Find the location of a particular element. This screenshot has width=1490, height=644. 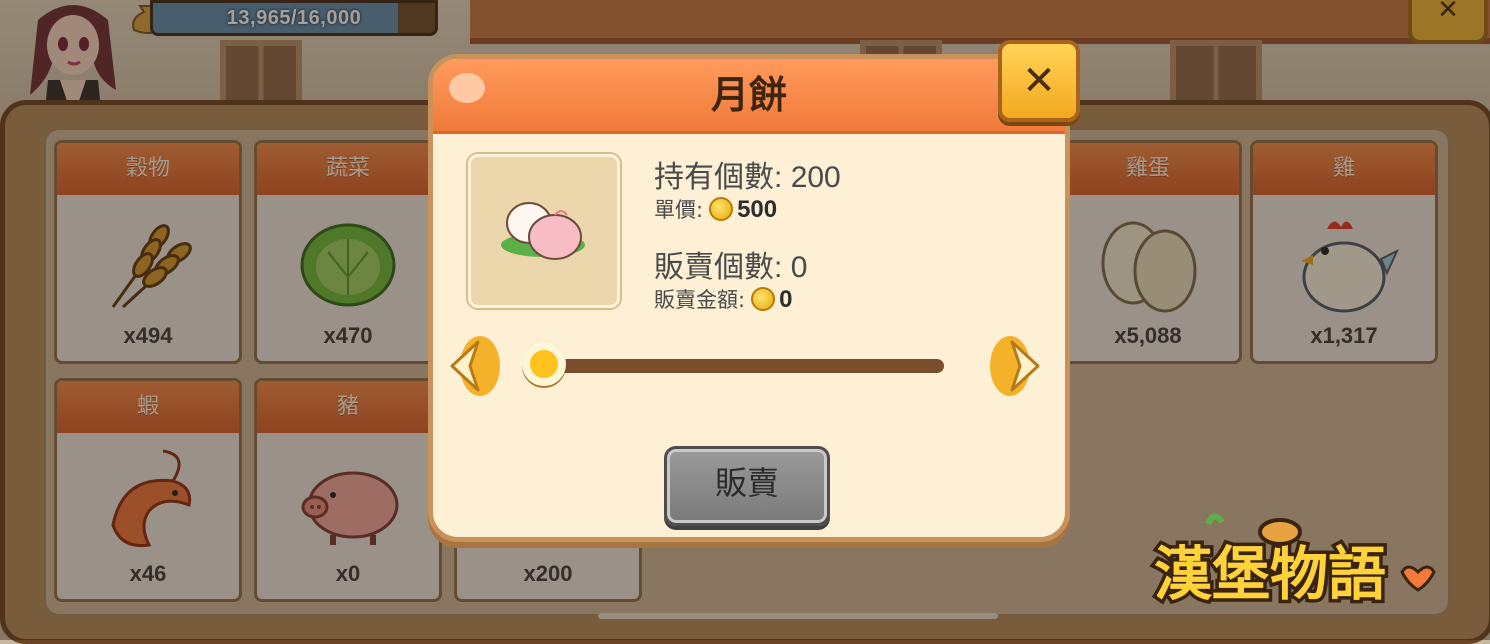

dialog-title: 月餅 is located at coordinates (748, 95).